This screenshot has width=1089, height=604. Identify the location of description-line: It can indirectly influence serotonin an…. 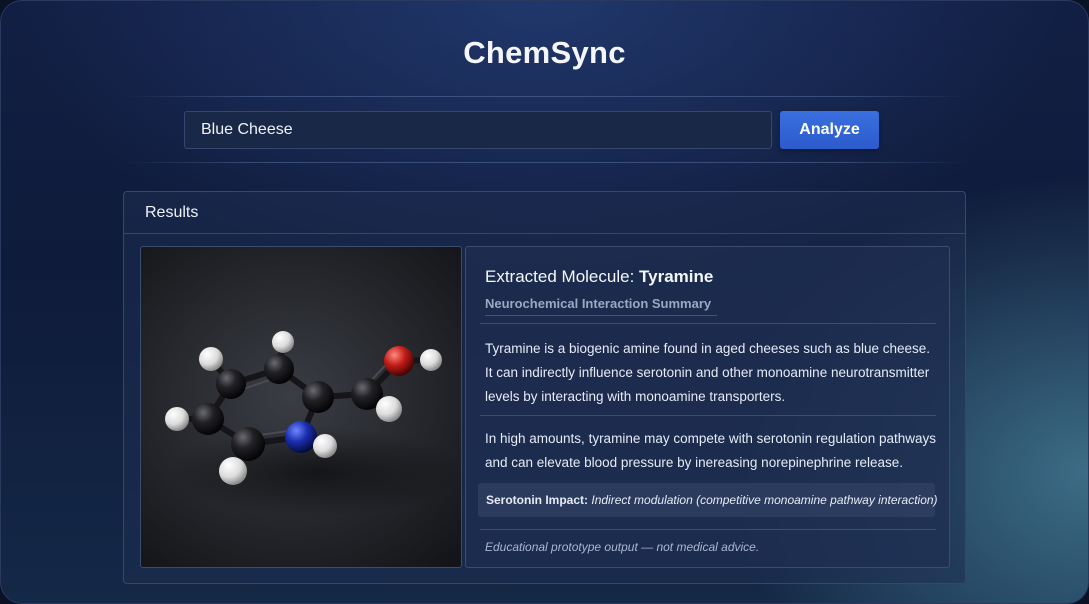
(707, 372).